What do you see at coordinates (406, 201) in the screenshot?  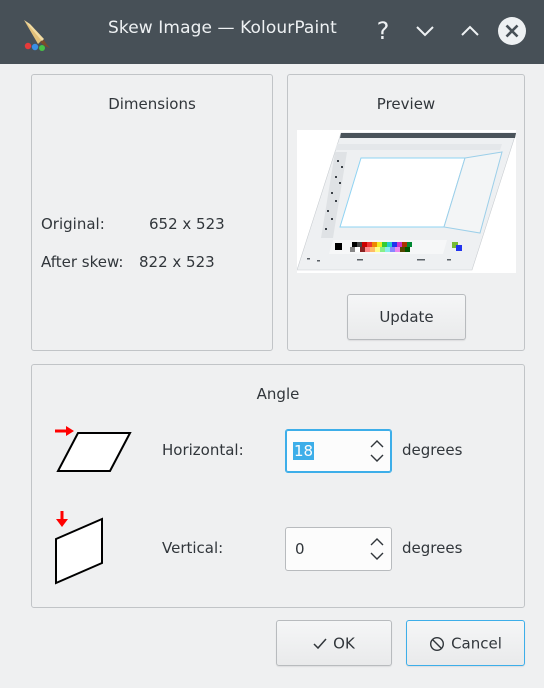 I see `skew-preview-image` at bounding box center [406, 201].